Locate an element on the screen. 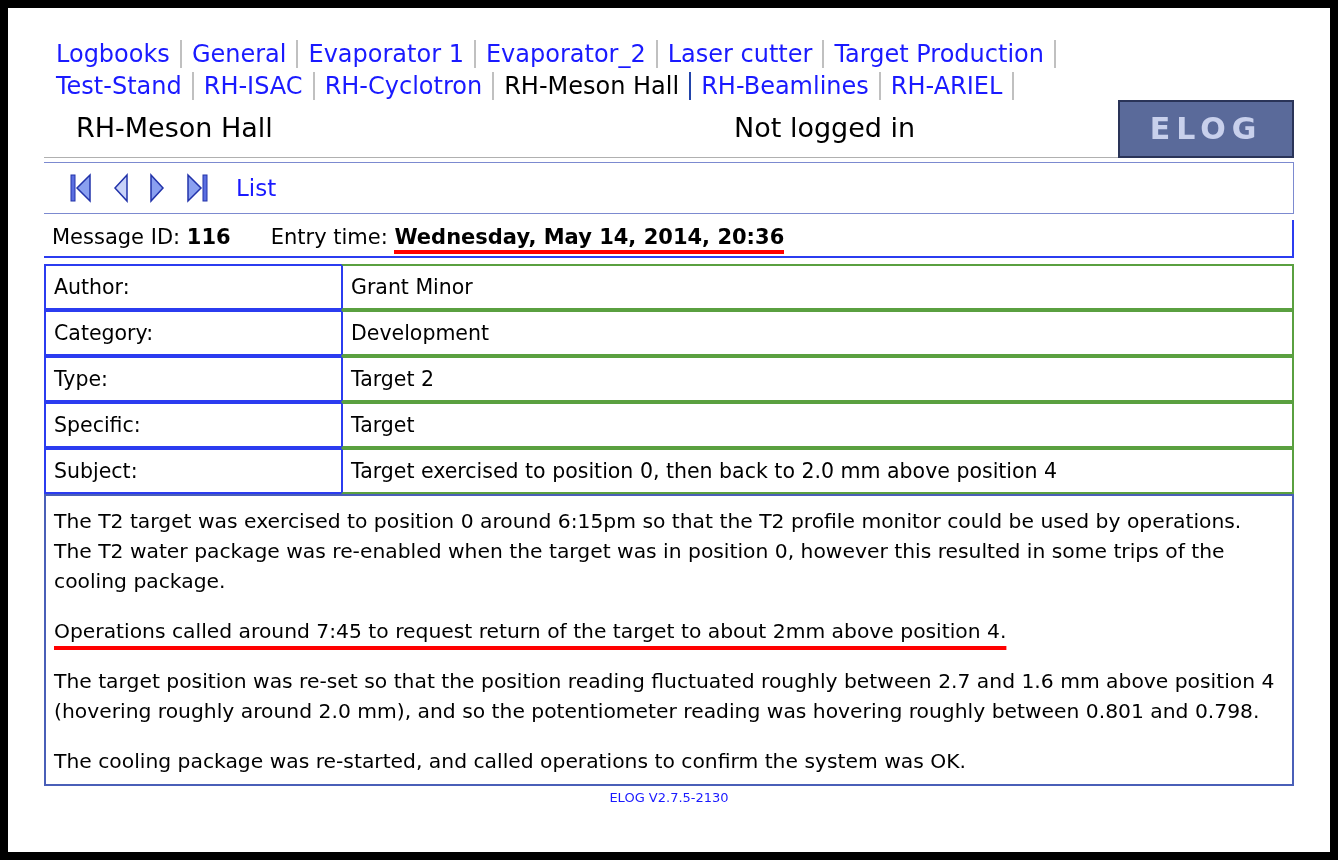 This screenshot has height=860, width=1338. attribute-label: Subject: is located at coordinates (192, 471).